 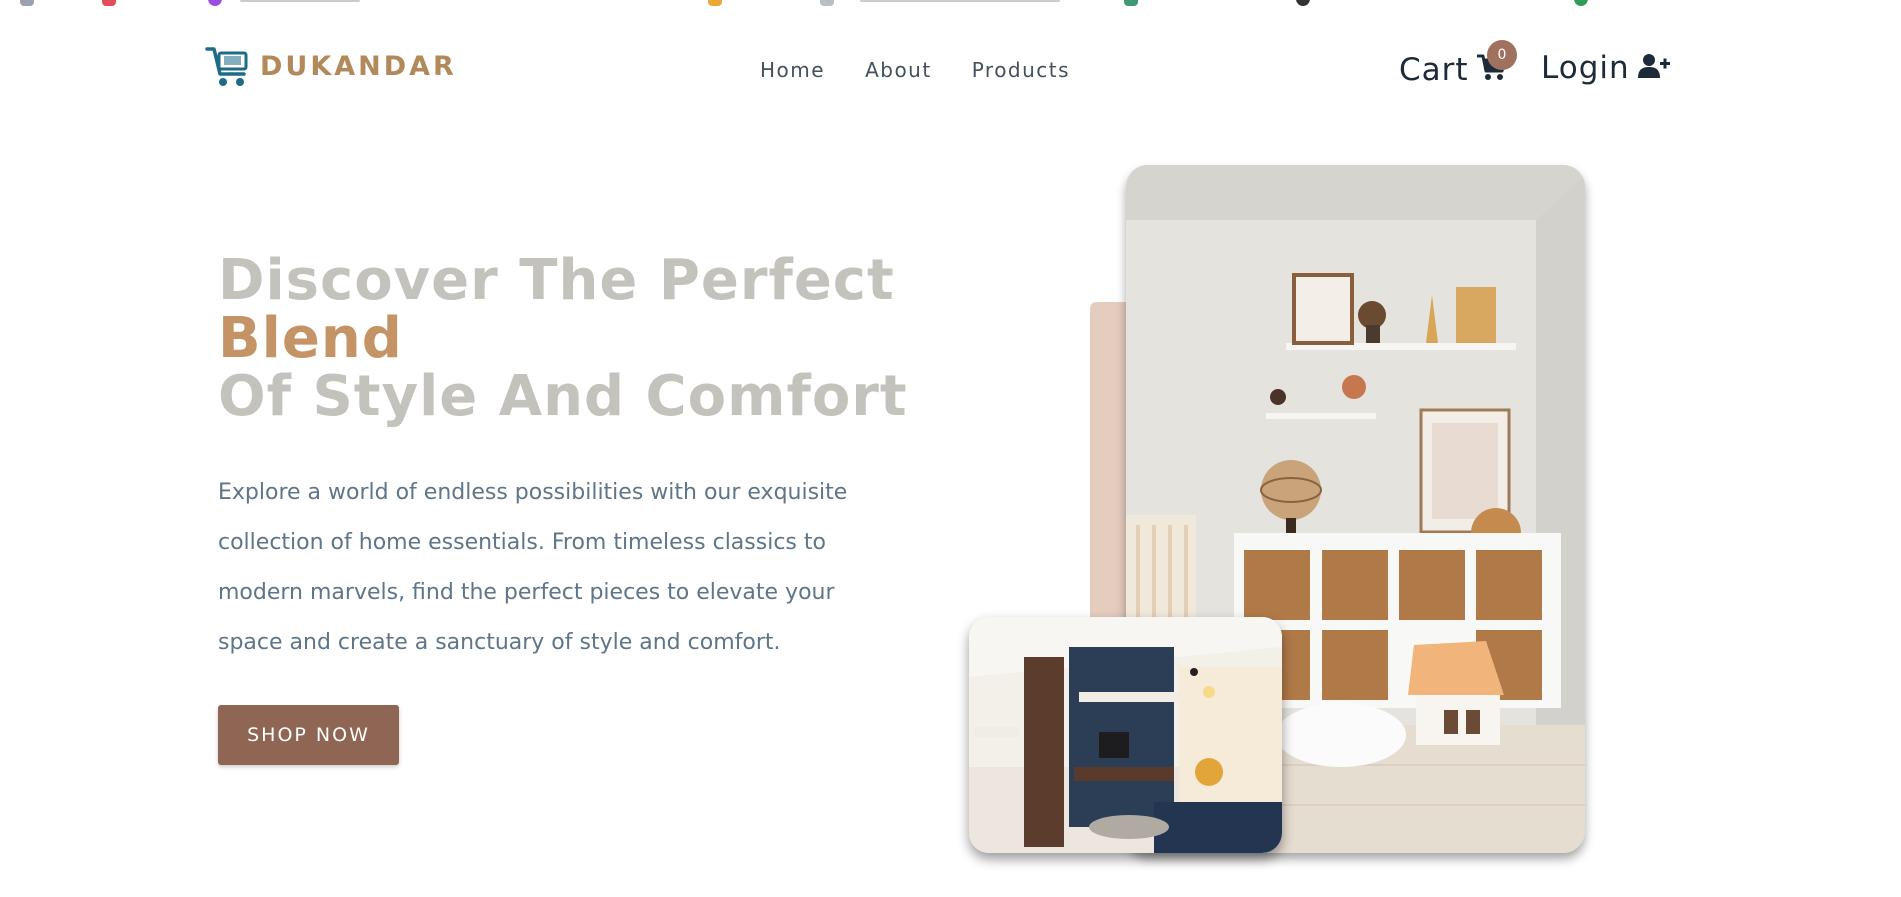 I want to click on hero-title-line-1: Discover The Perfect, so click(x=556, y=280).